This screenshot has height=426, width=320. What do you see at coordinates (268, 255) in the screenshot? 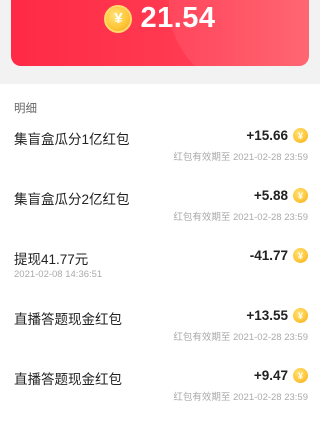
I see `item-amount: -41.77` at bounding box center [268, 255].